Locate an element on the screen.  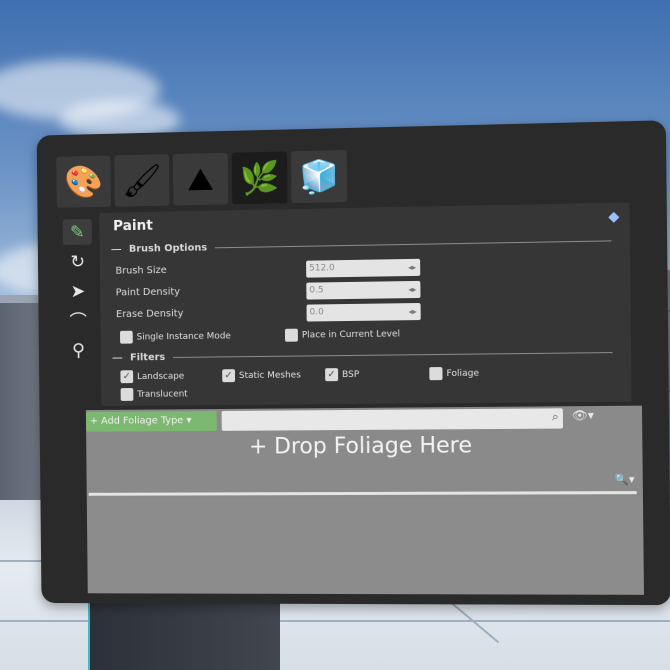
paint-mode-icon: ✎ is located at coordinates (77, 232).